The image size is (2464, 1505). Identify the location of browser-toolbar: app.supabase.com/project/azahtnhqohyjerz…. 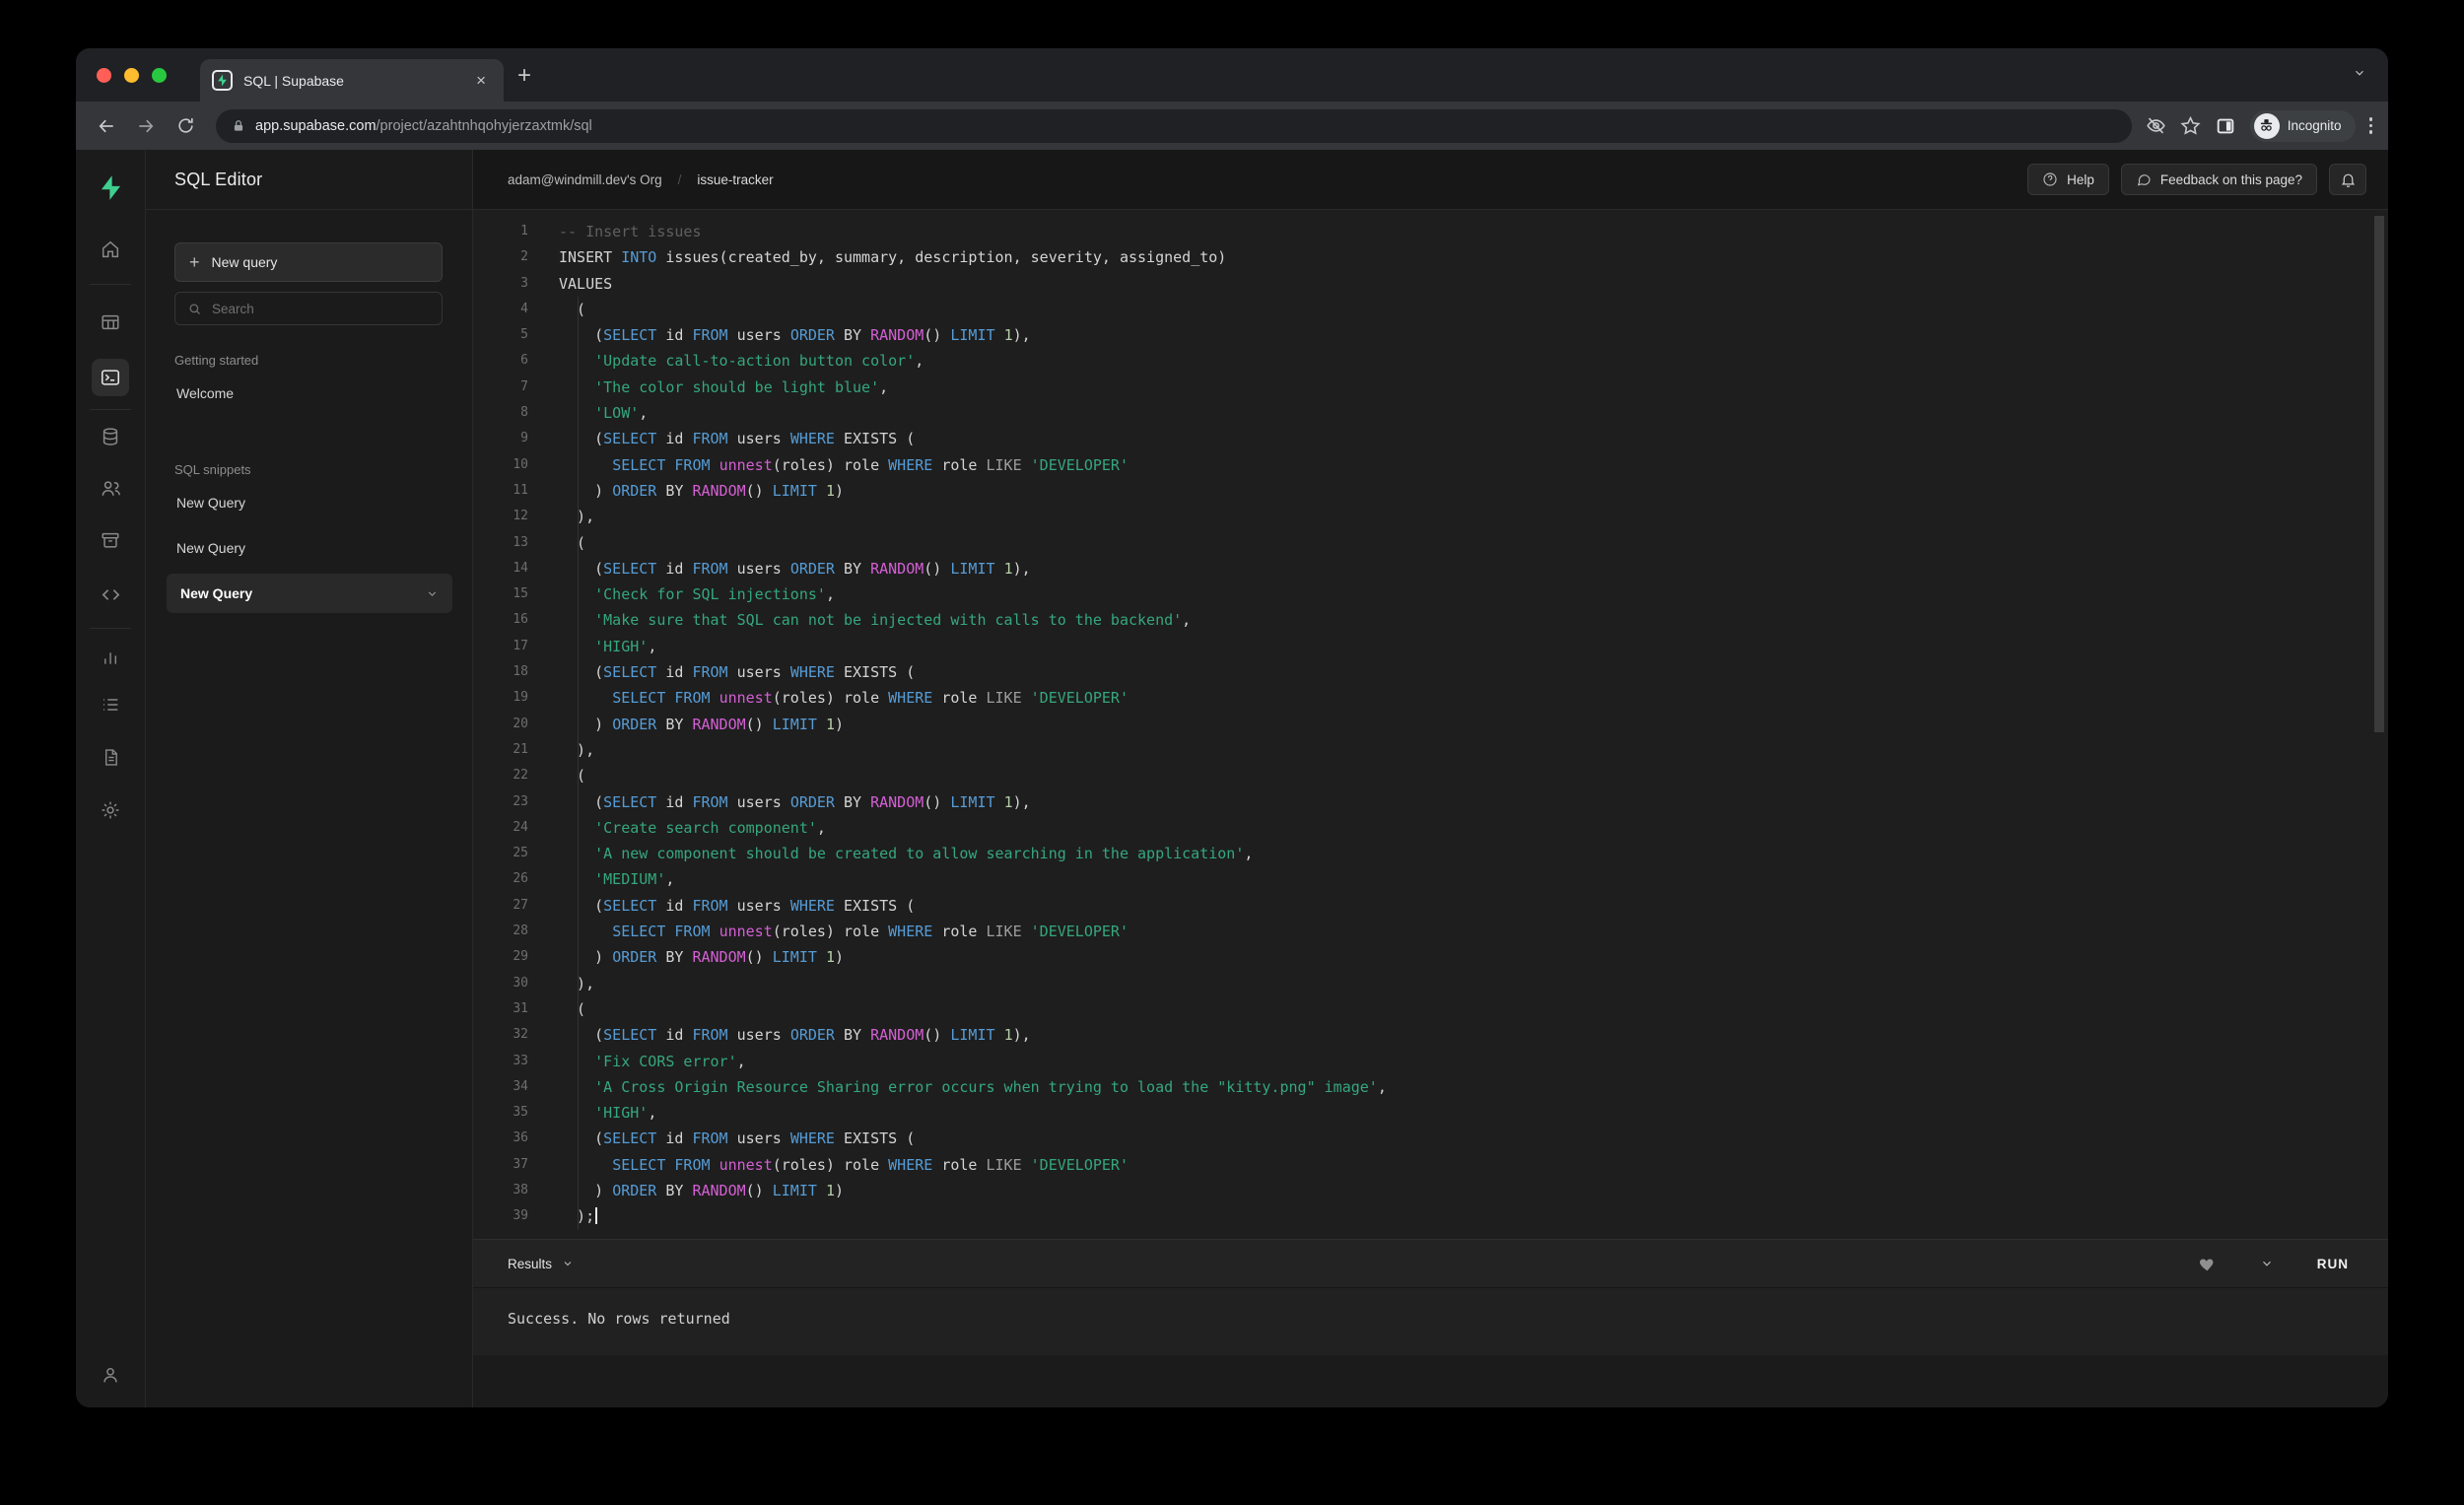
(1232, 126).